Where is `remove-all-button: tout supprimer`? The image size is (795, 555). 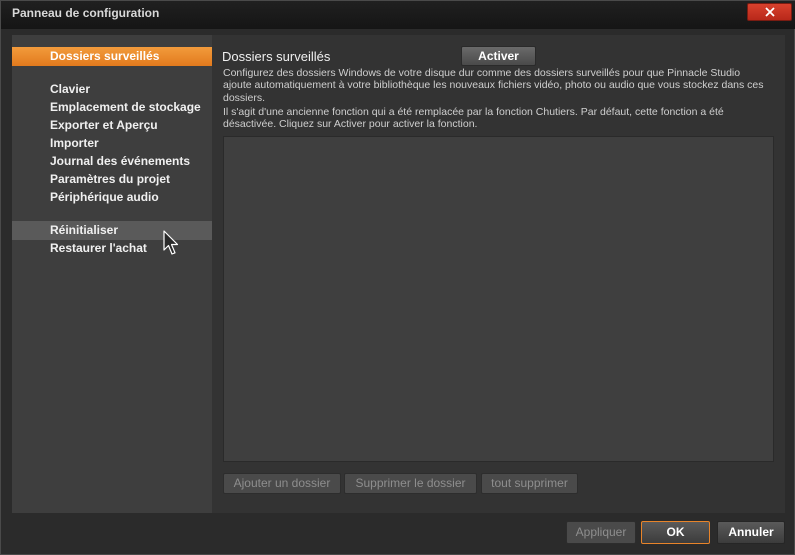
remove-all-button: tout supprimer is located at coordinates (529, 483).